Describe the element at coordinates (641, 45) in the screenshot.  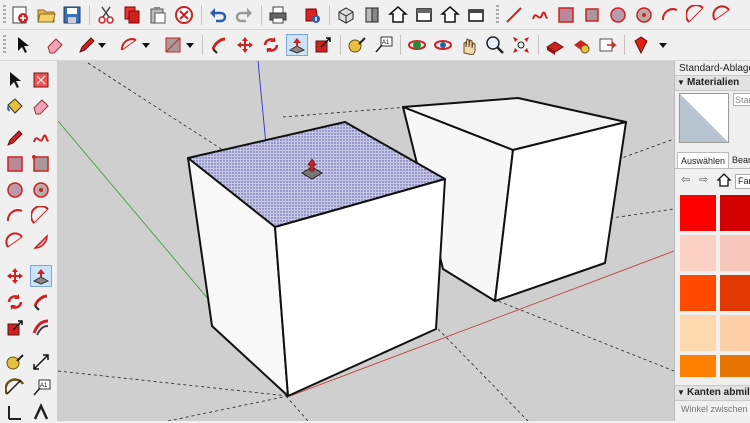
I see `ruby-icon` at that location.